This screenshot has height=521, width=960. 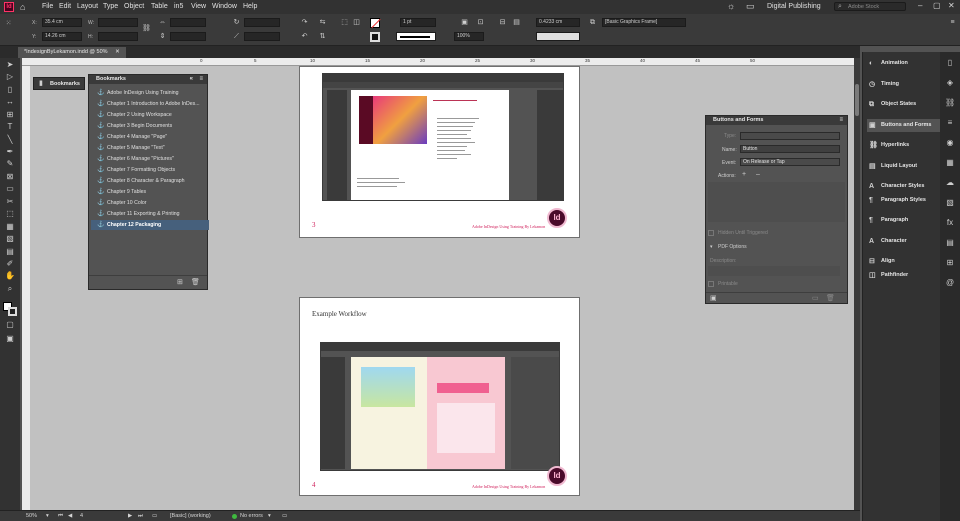 What do you see at coordinates (251, 516) in the screenshot?
I see `errors-status: No errors` at bounding box center [251, 516].